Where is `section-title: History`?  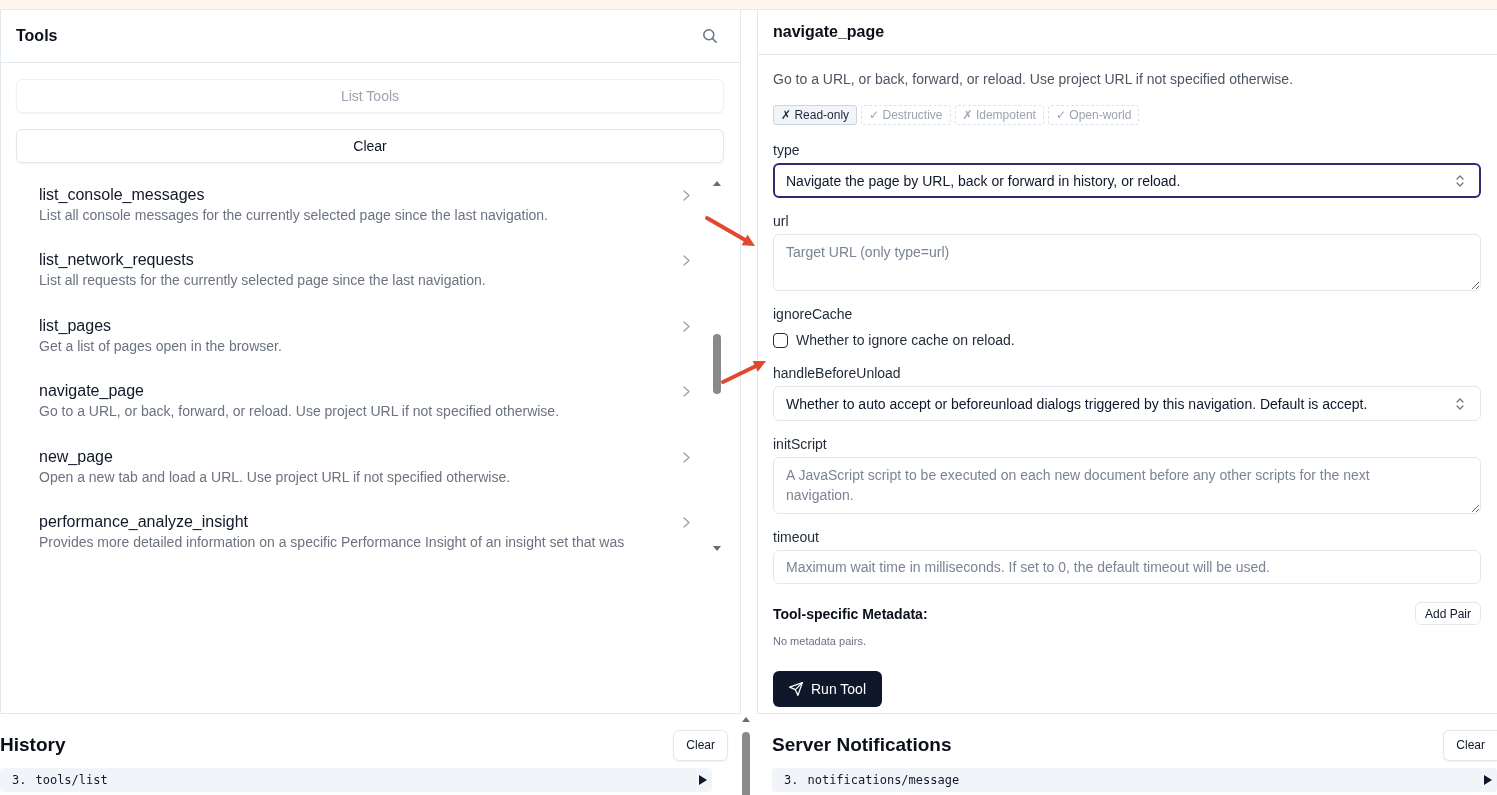
section-title: History is located at coordinates (33, 745).